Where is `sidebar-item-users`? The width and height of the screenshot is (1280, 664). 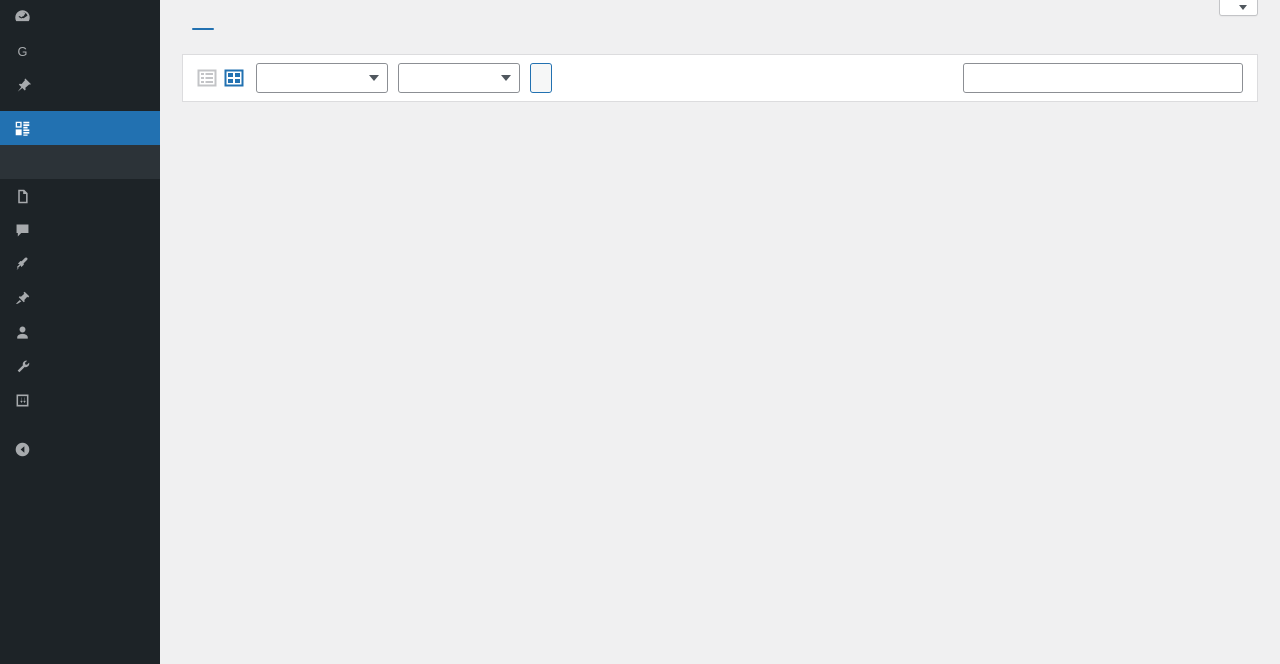
sidebar-item-users is located at coordinates (80, 332).